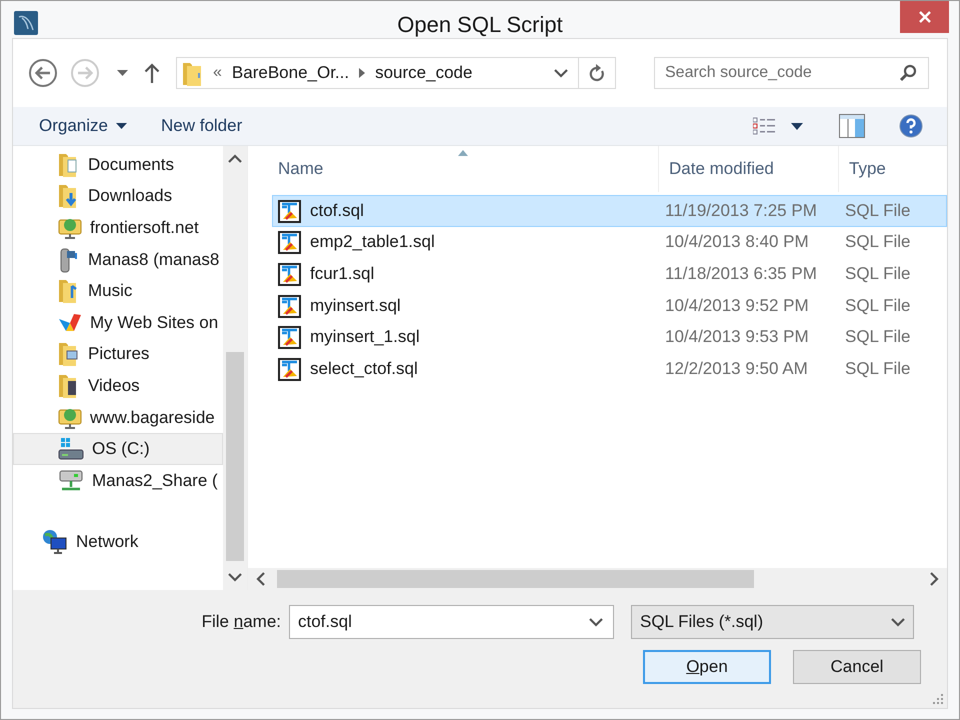 The image size is (960, 720). Describe the element at coordinates (451, 622) in the screenshot. I see `file-name-field: ctof.sql` at that location.